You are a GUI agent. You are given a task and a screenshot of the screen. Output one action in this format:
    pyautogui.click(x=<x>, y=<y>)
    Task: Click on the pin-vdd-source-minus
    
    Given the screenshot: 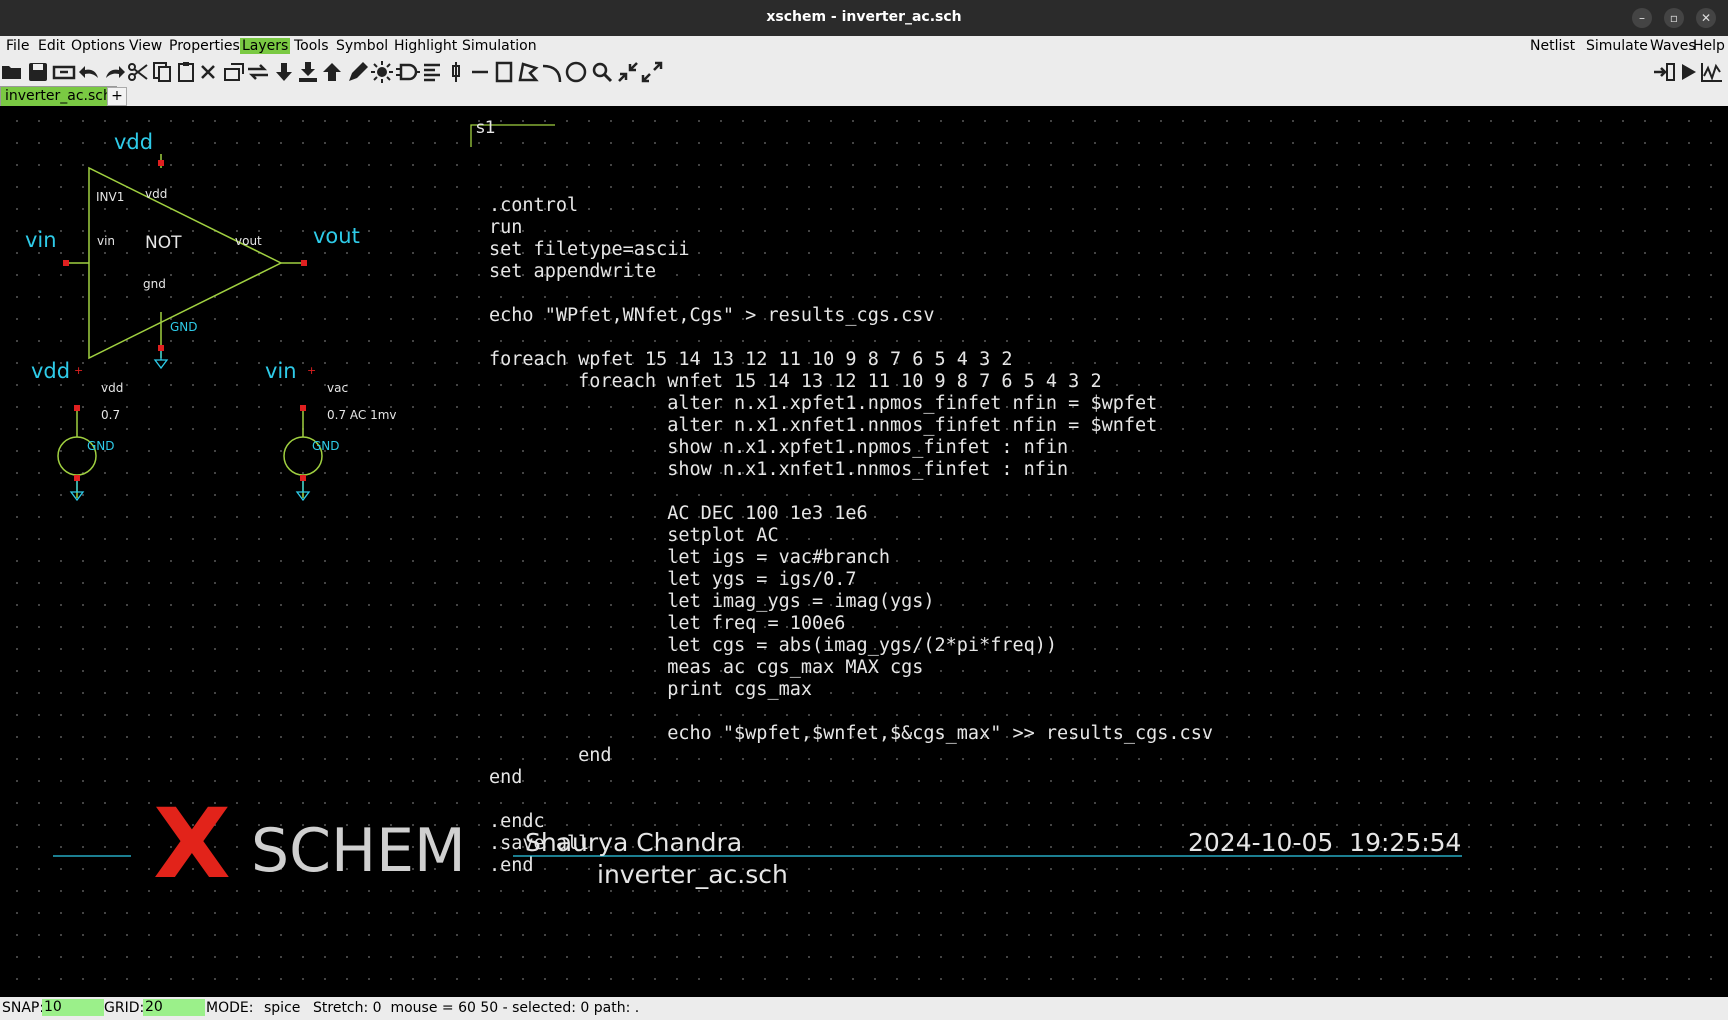 What is the action you would take?
    pyautogui.click(x=77, y=478)
    